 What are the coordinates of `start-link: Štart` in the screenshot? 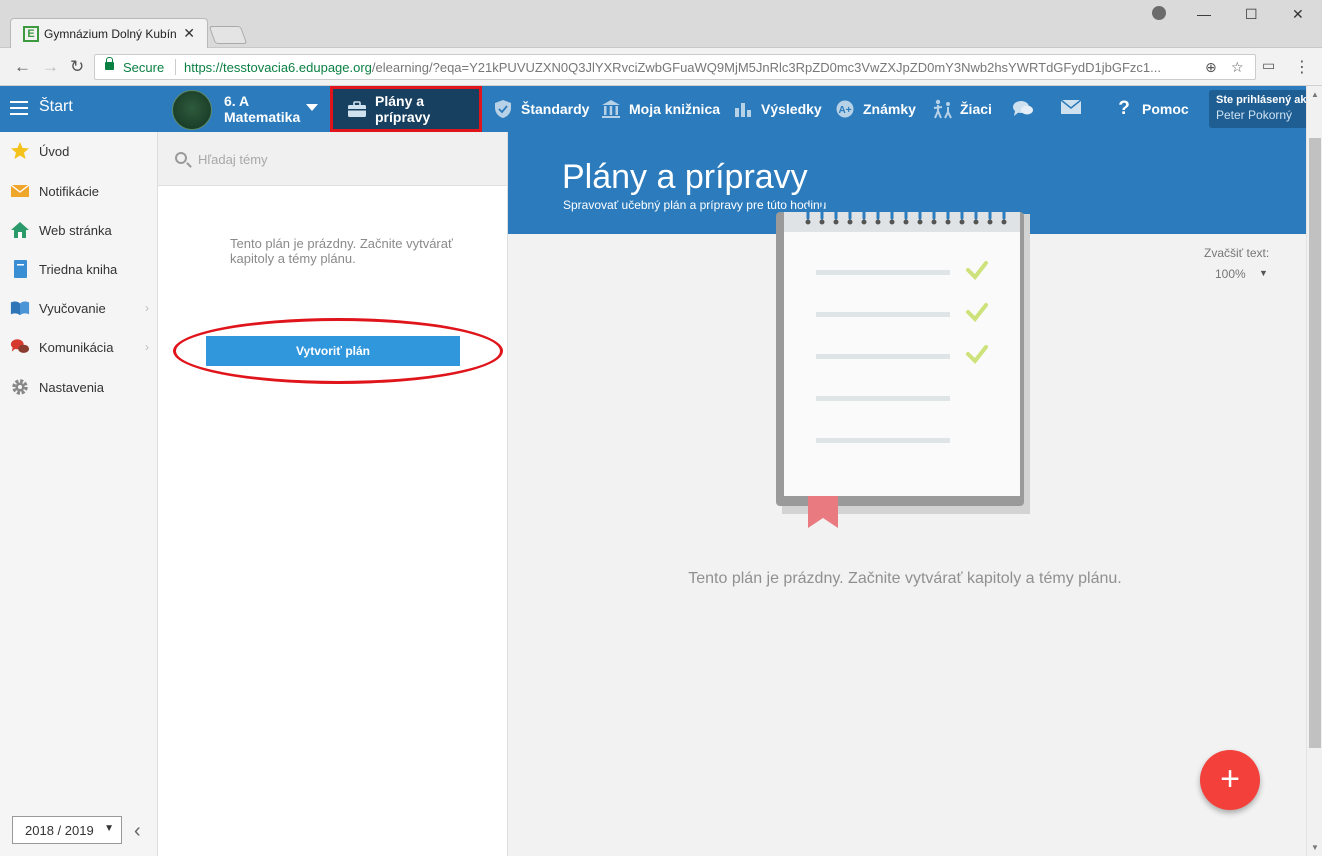 It's located at (56, 107).